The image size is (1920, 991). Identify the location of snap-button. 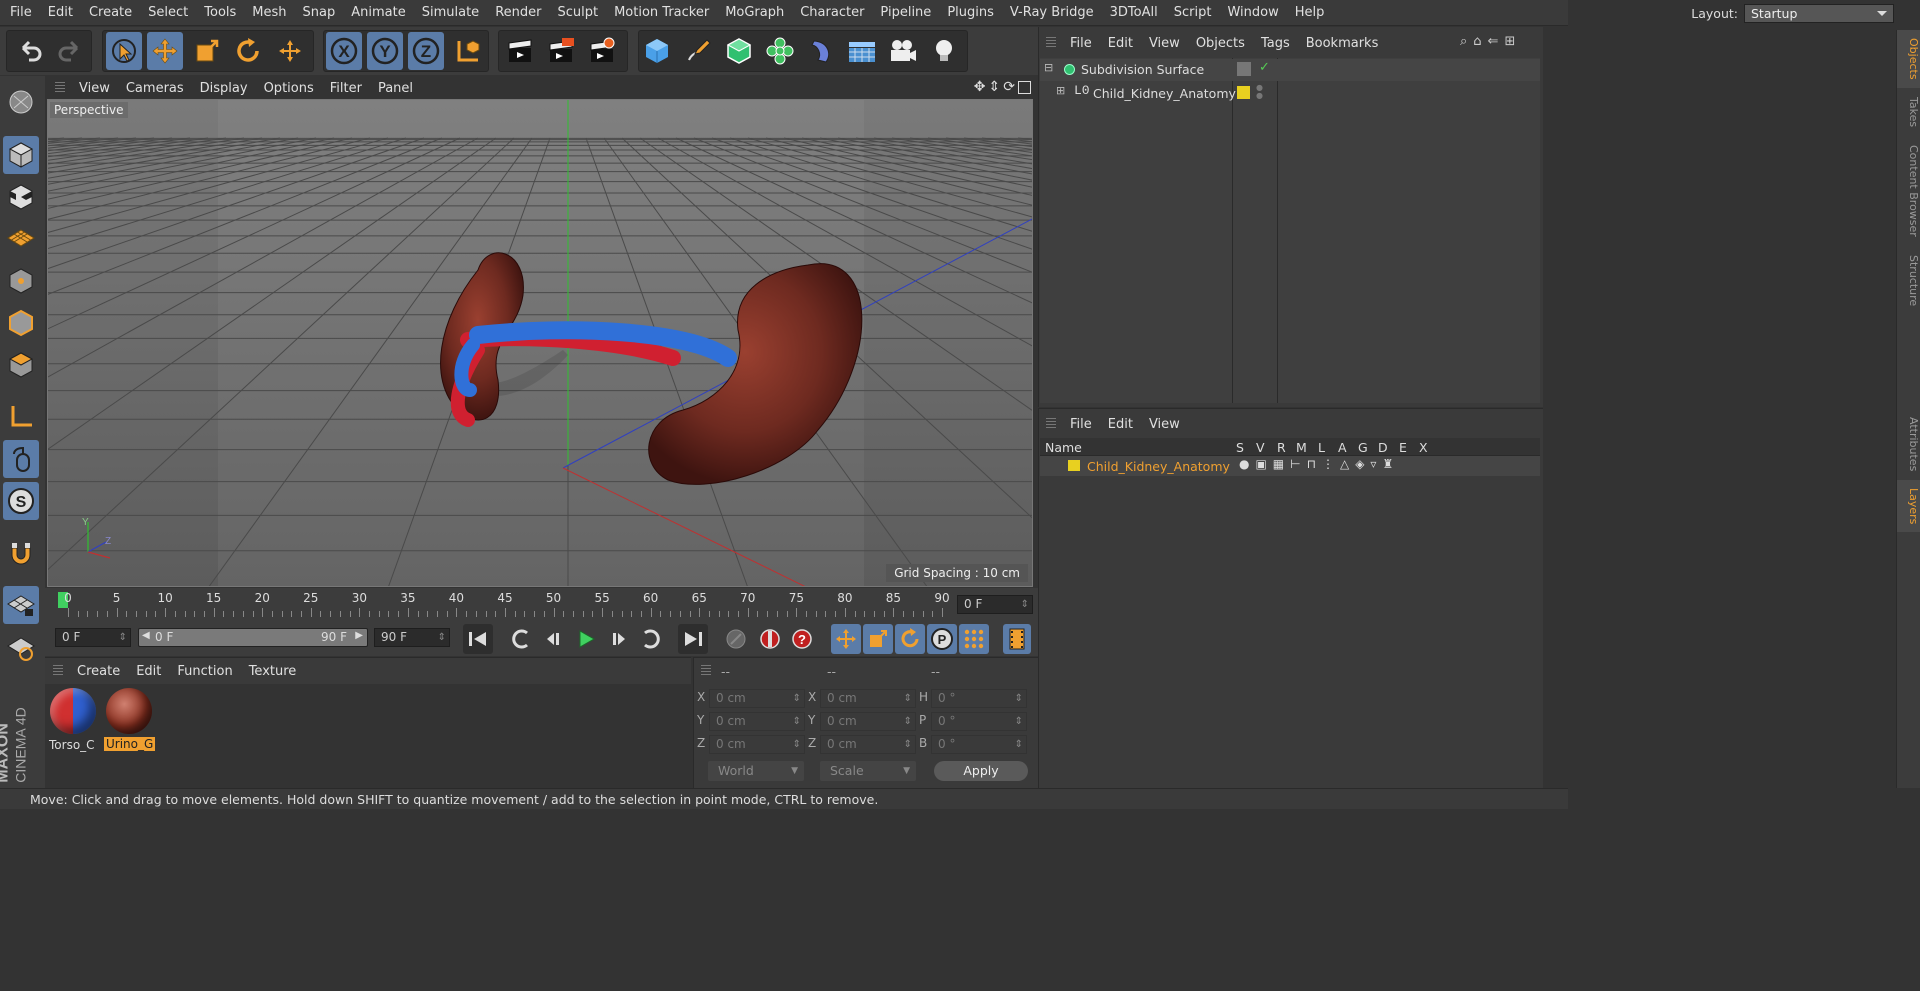
(21, 553).